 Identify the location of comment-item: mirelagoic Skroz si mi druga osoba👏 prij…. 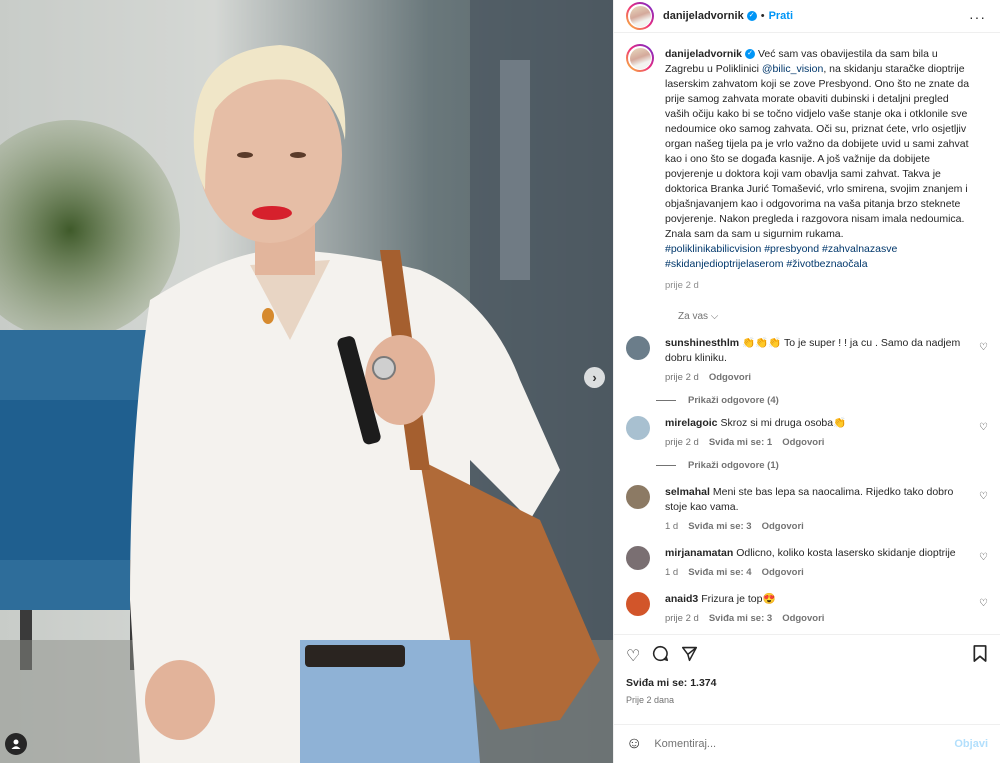
(807, 432).